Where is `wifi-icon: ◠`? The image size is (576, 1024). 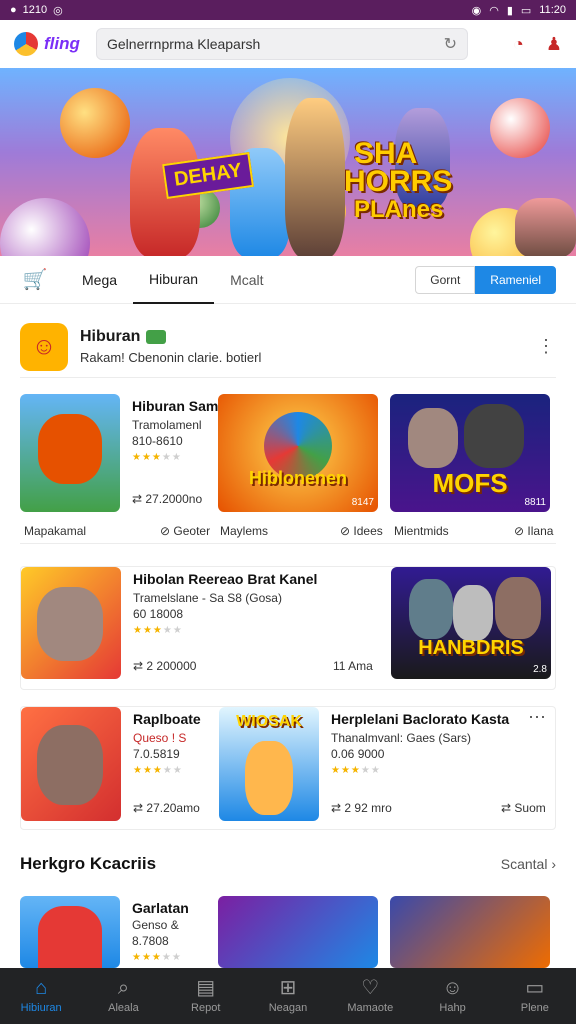
wifi-icon: ◠ is located at coordinates (494, 10).